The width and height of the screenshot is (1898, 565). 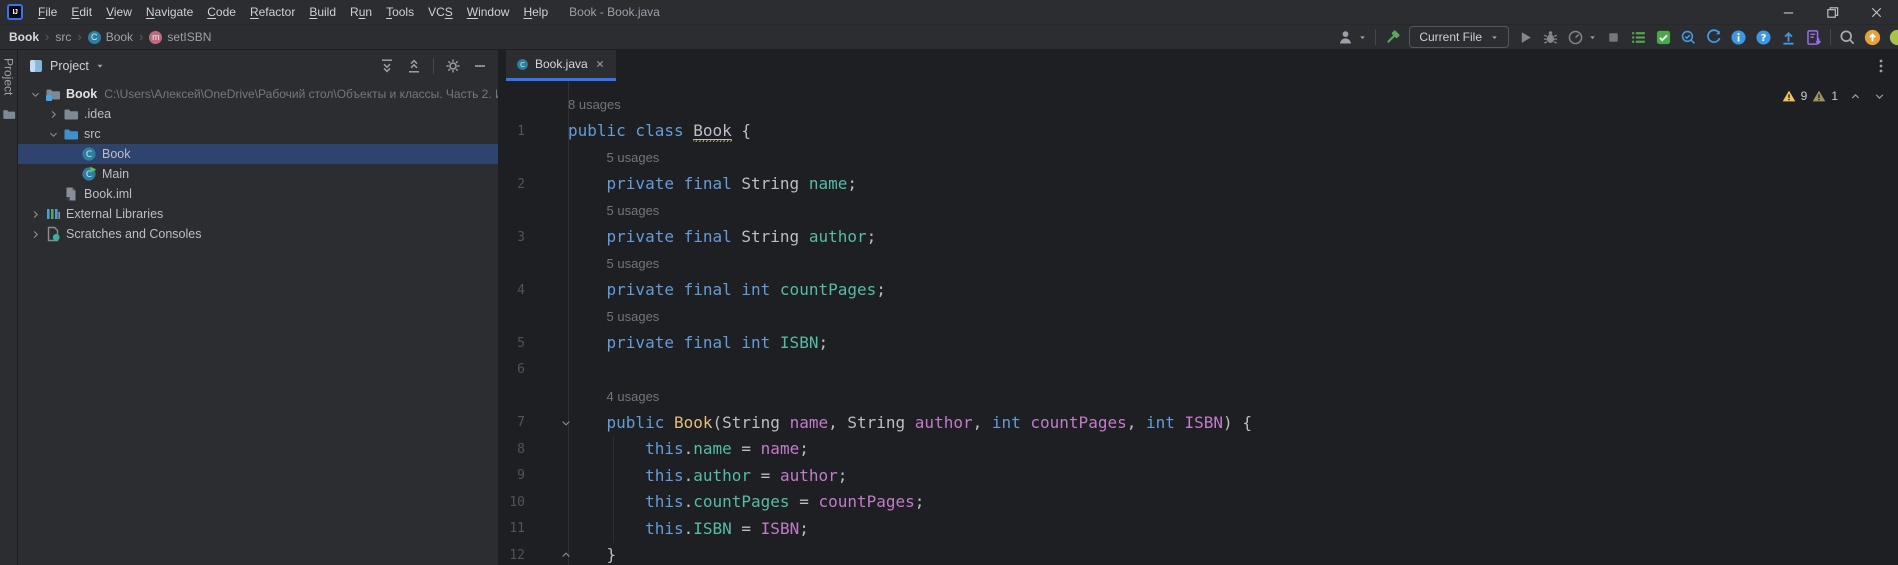 What do you see at coordinates (533, 131) in the screenshot?
I see `gutter-line-1: 1` at bounding box center [533, 131].